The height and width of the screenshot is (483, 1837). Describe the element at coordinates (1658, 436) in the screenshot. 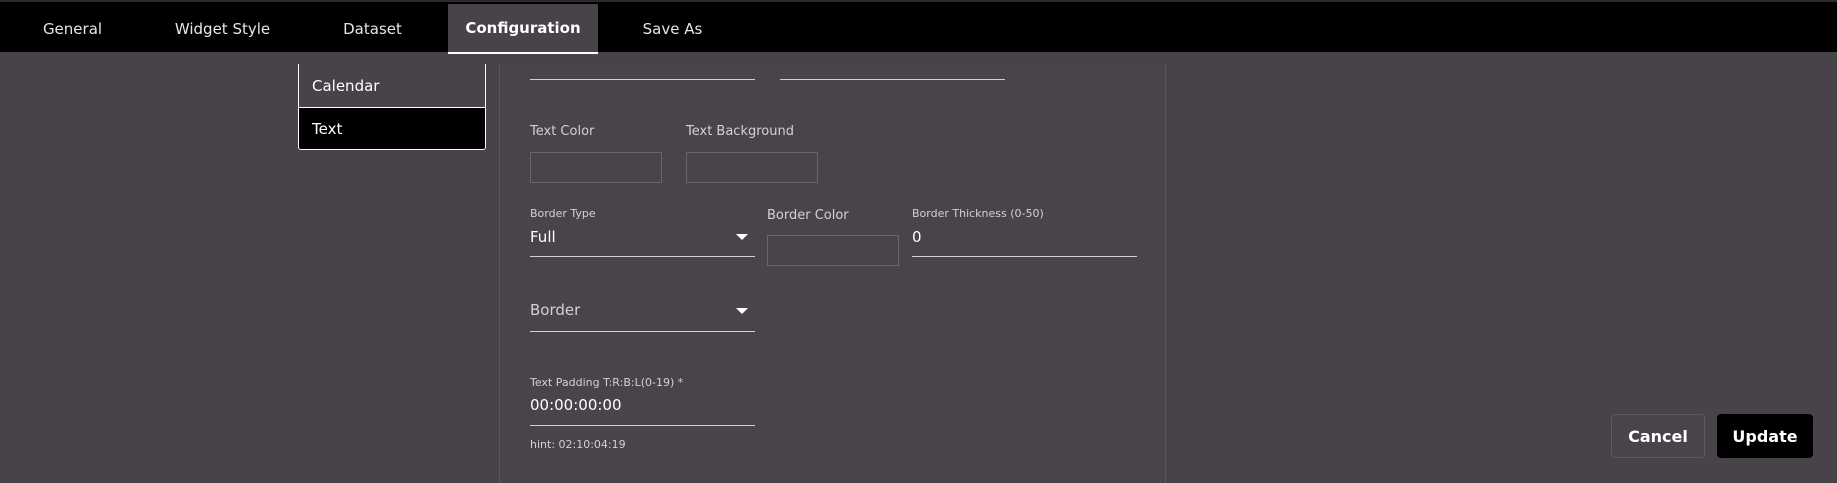

I see `cancel-button: Cancel` at that location.